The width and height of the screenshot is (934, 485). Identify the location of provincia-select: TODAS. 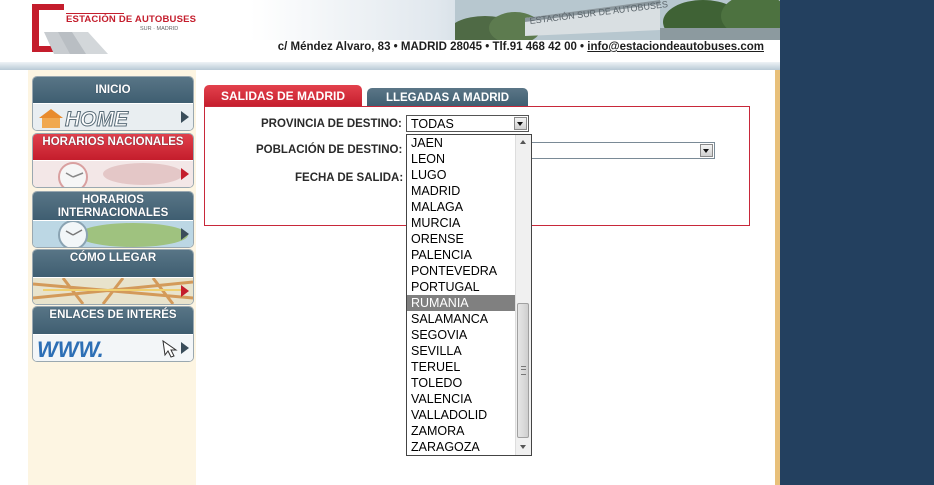
(467, 123).